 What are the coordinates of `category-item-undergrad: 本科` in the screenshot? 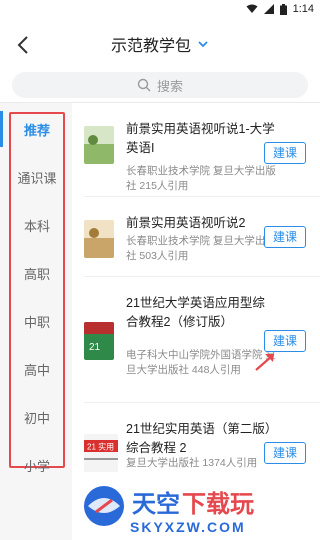 It's located at (37, 225).